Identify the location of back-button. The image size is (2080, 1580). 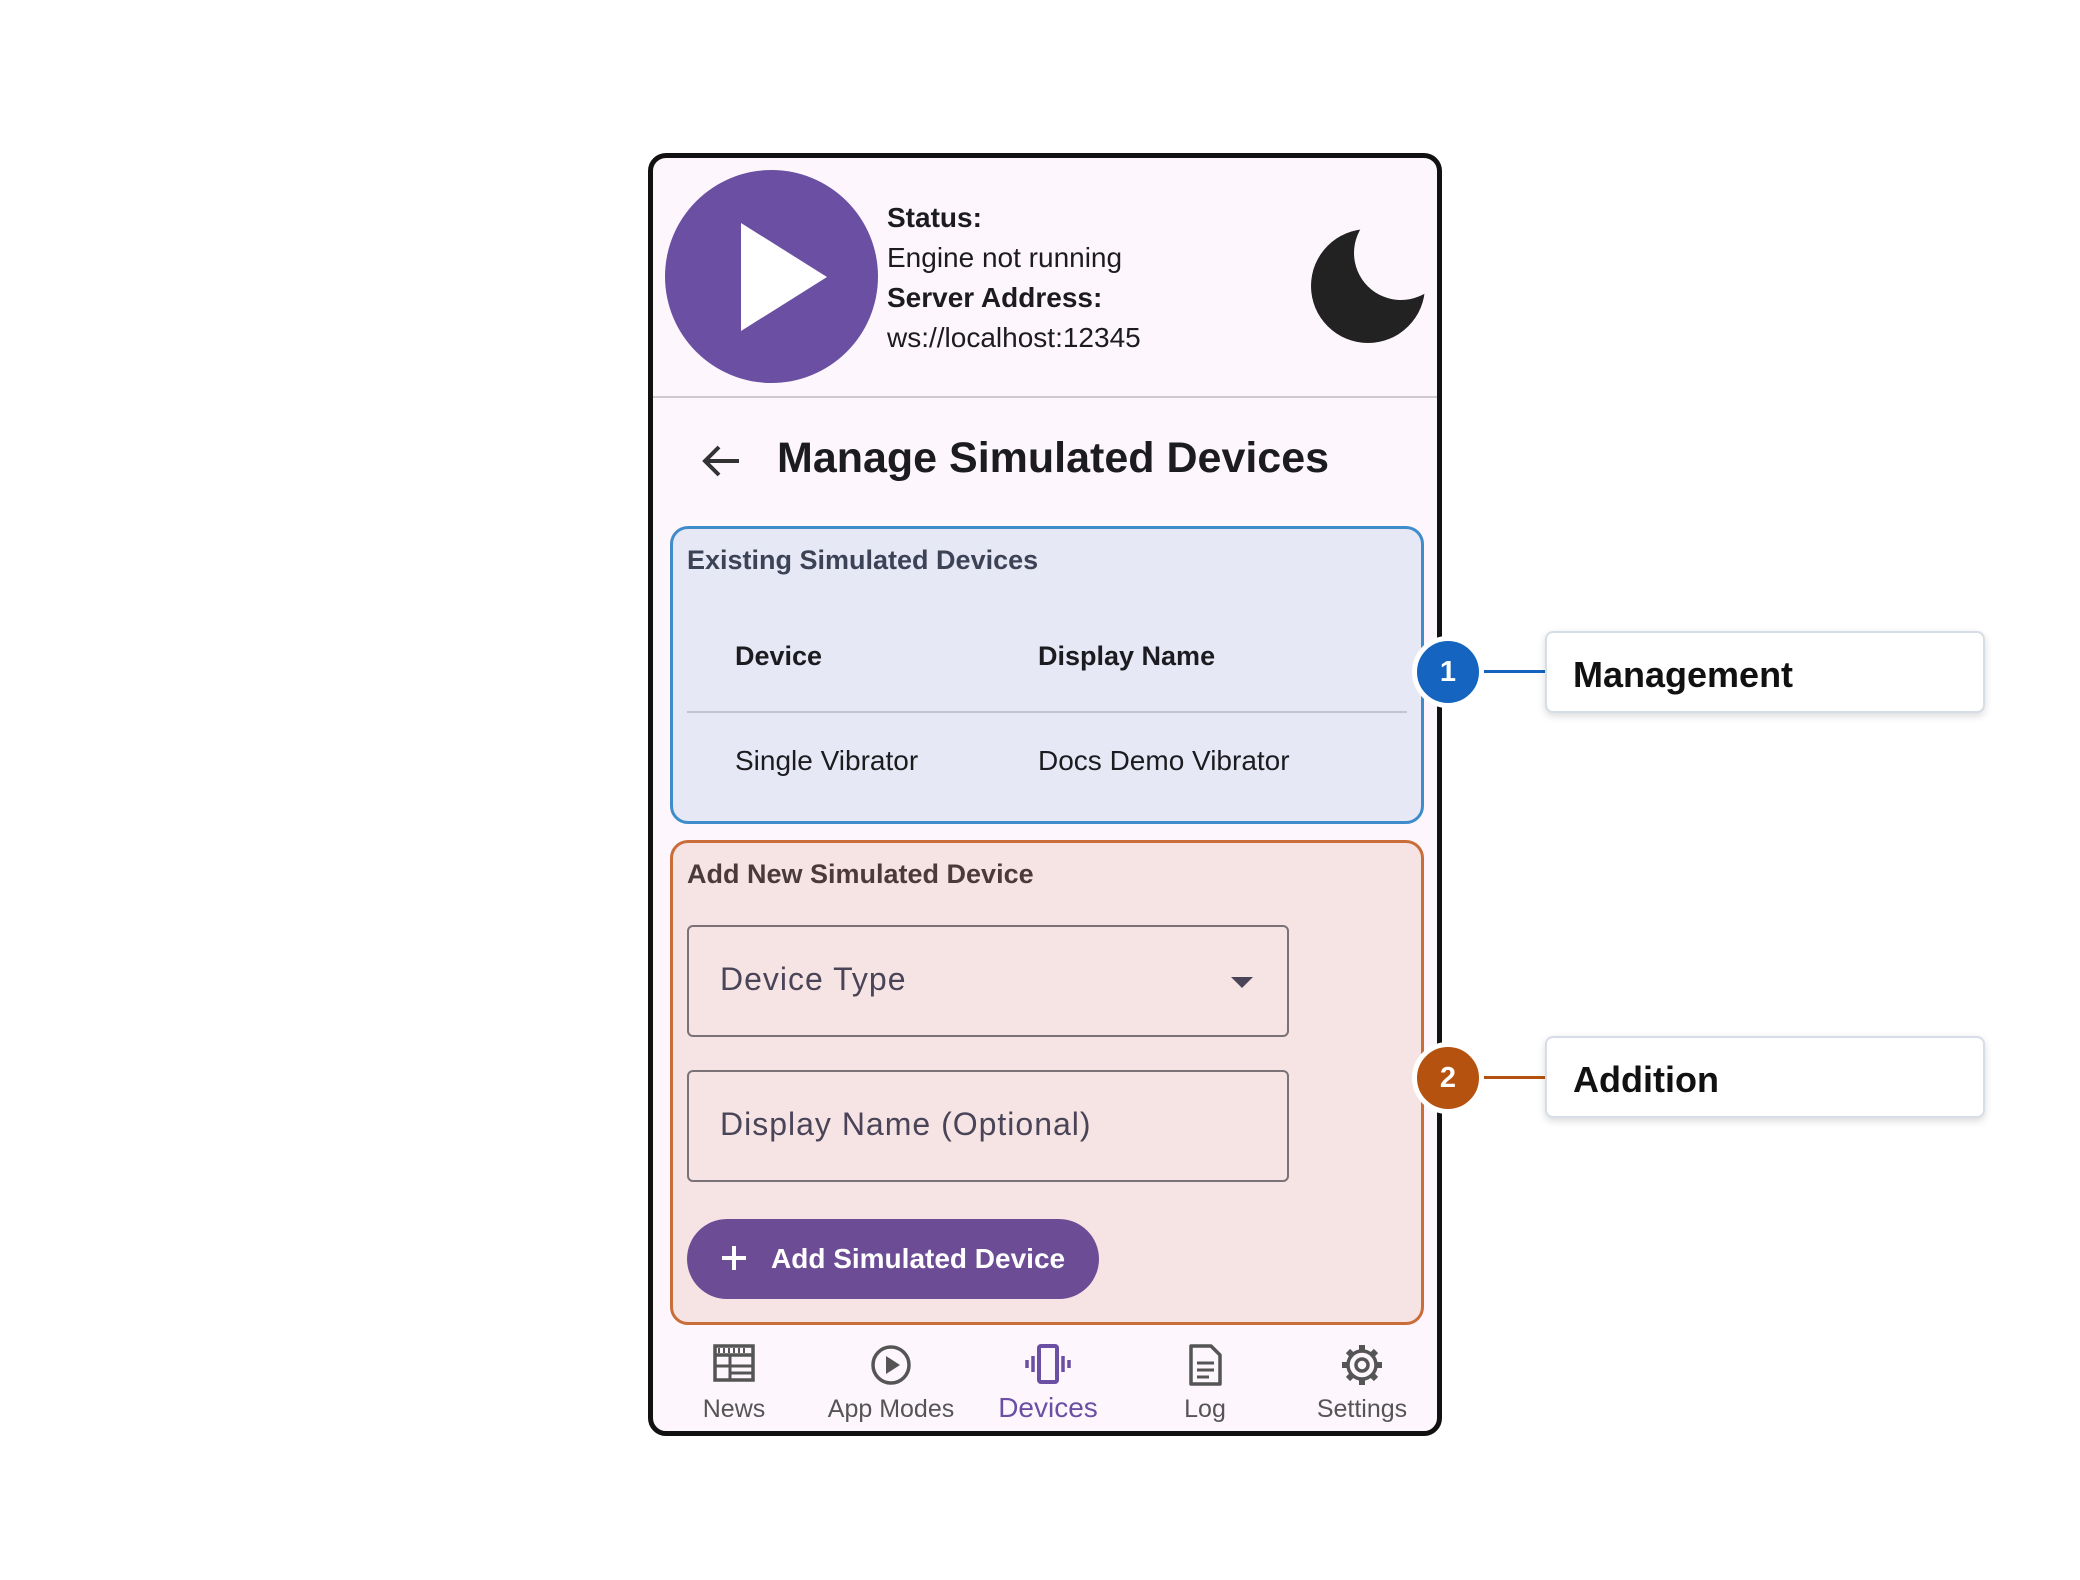
(721, 461).